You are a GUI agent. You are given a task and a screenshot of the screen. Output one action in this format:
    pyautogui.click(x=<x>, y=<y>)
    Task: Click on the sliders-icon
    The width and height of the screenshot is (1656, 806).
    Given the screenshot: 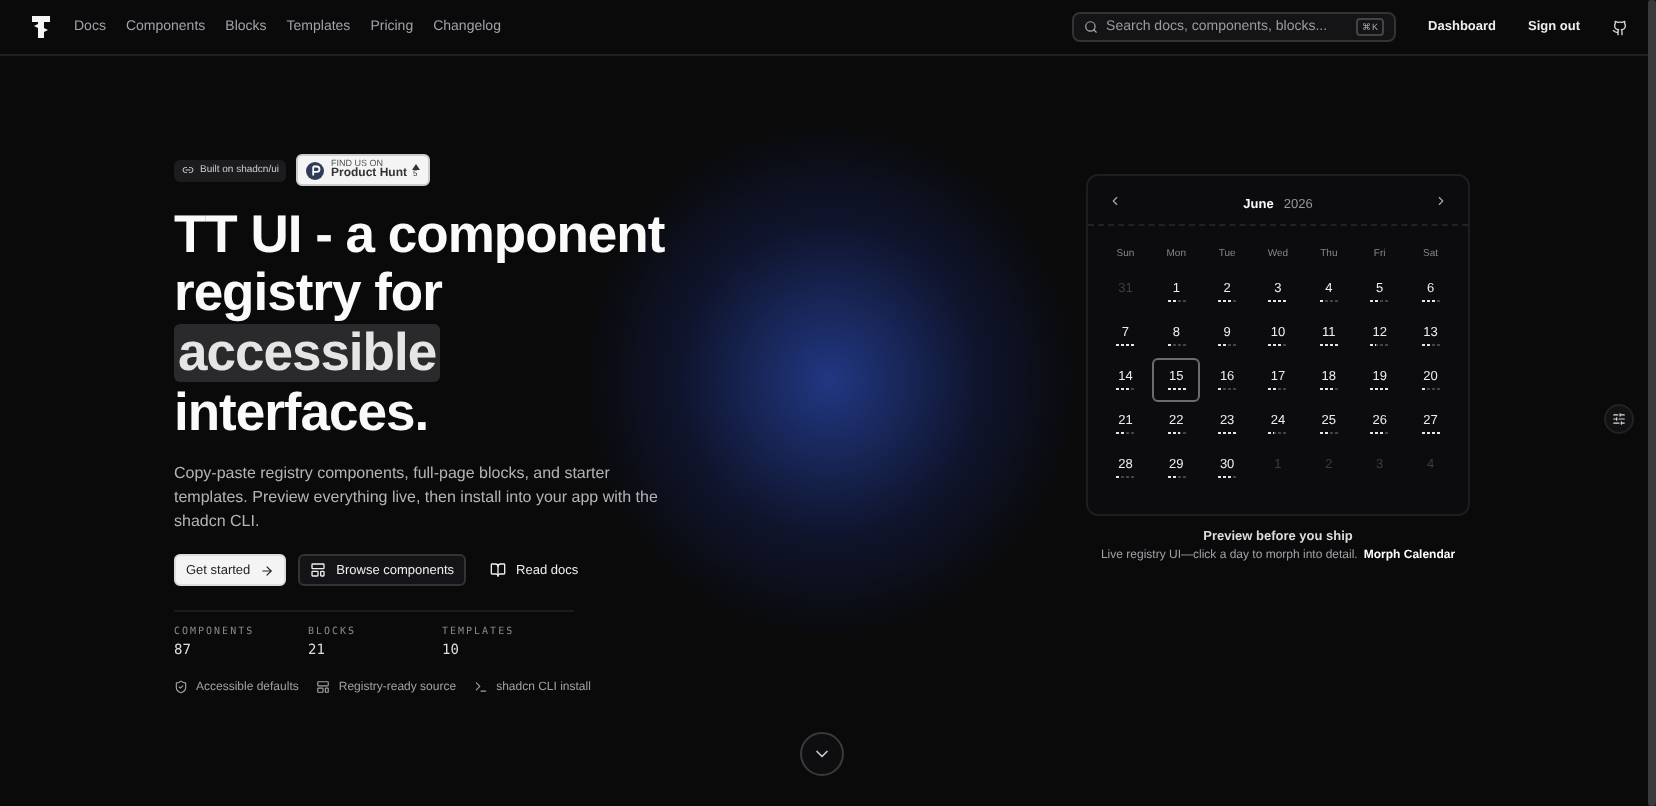 What is the action you would take?
    pyautogui.click(x=1619, y=419)
    